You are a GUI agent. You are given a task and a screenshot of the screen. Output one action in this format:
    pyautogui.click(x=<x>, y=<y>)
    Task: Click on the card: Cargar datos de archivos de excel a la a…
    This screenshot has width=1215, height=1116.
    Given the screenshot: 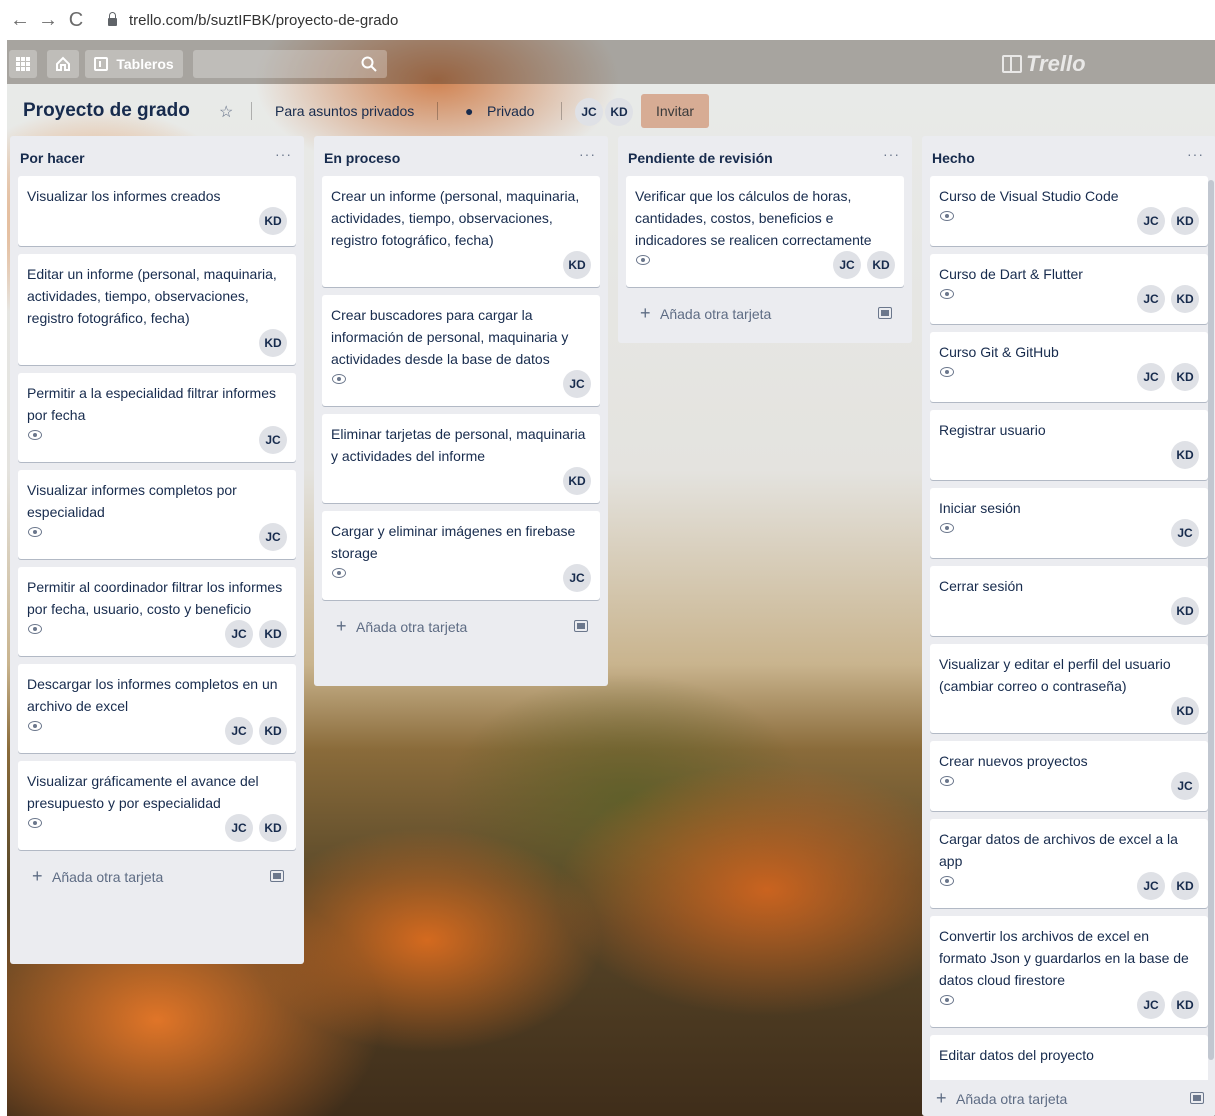 What is the action you would take?
    pyautogui.click(x=1069, y=863)
    